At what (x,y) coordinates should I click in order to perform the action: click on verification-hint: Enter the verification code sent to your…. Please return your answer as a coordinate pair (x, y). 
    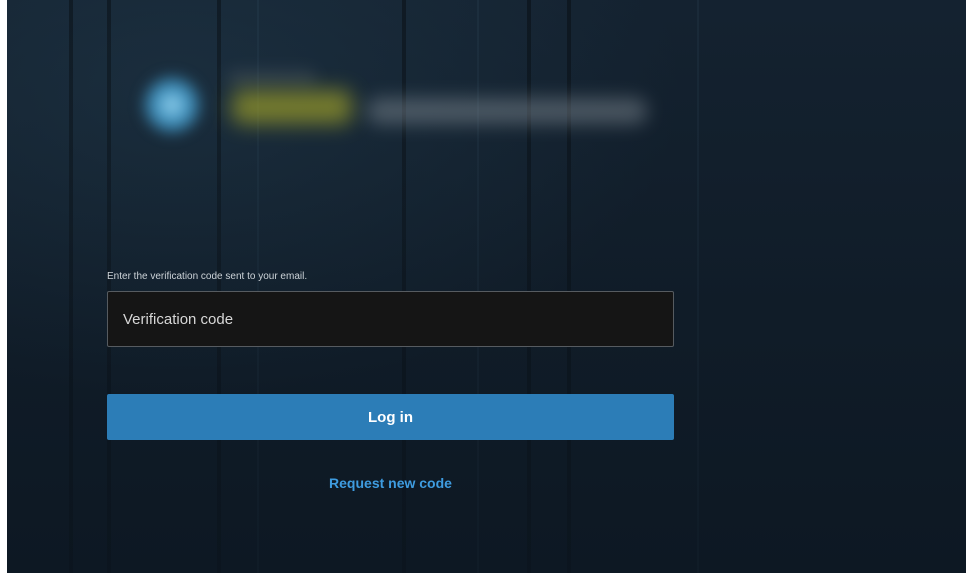
    Looking at the image, I should click on (207, 276).